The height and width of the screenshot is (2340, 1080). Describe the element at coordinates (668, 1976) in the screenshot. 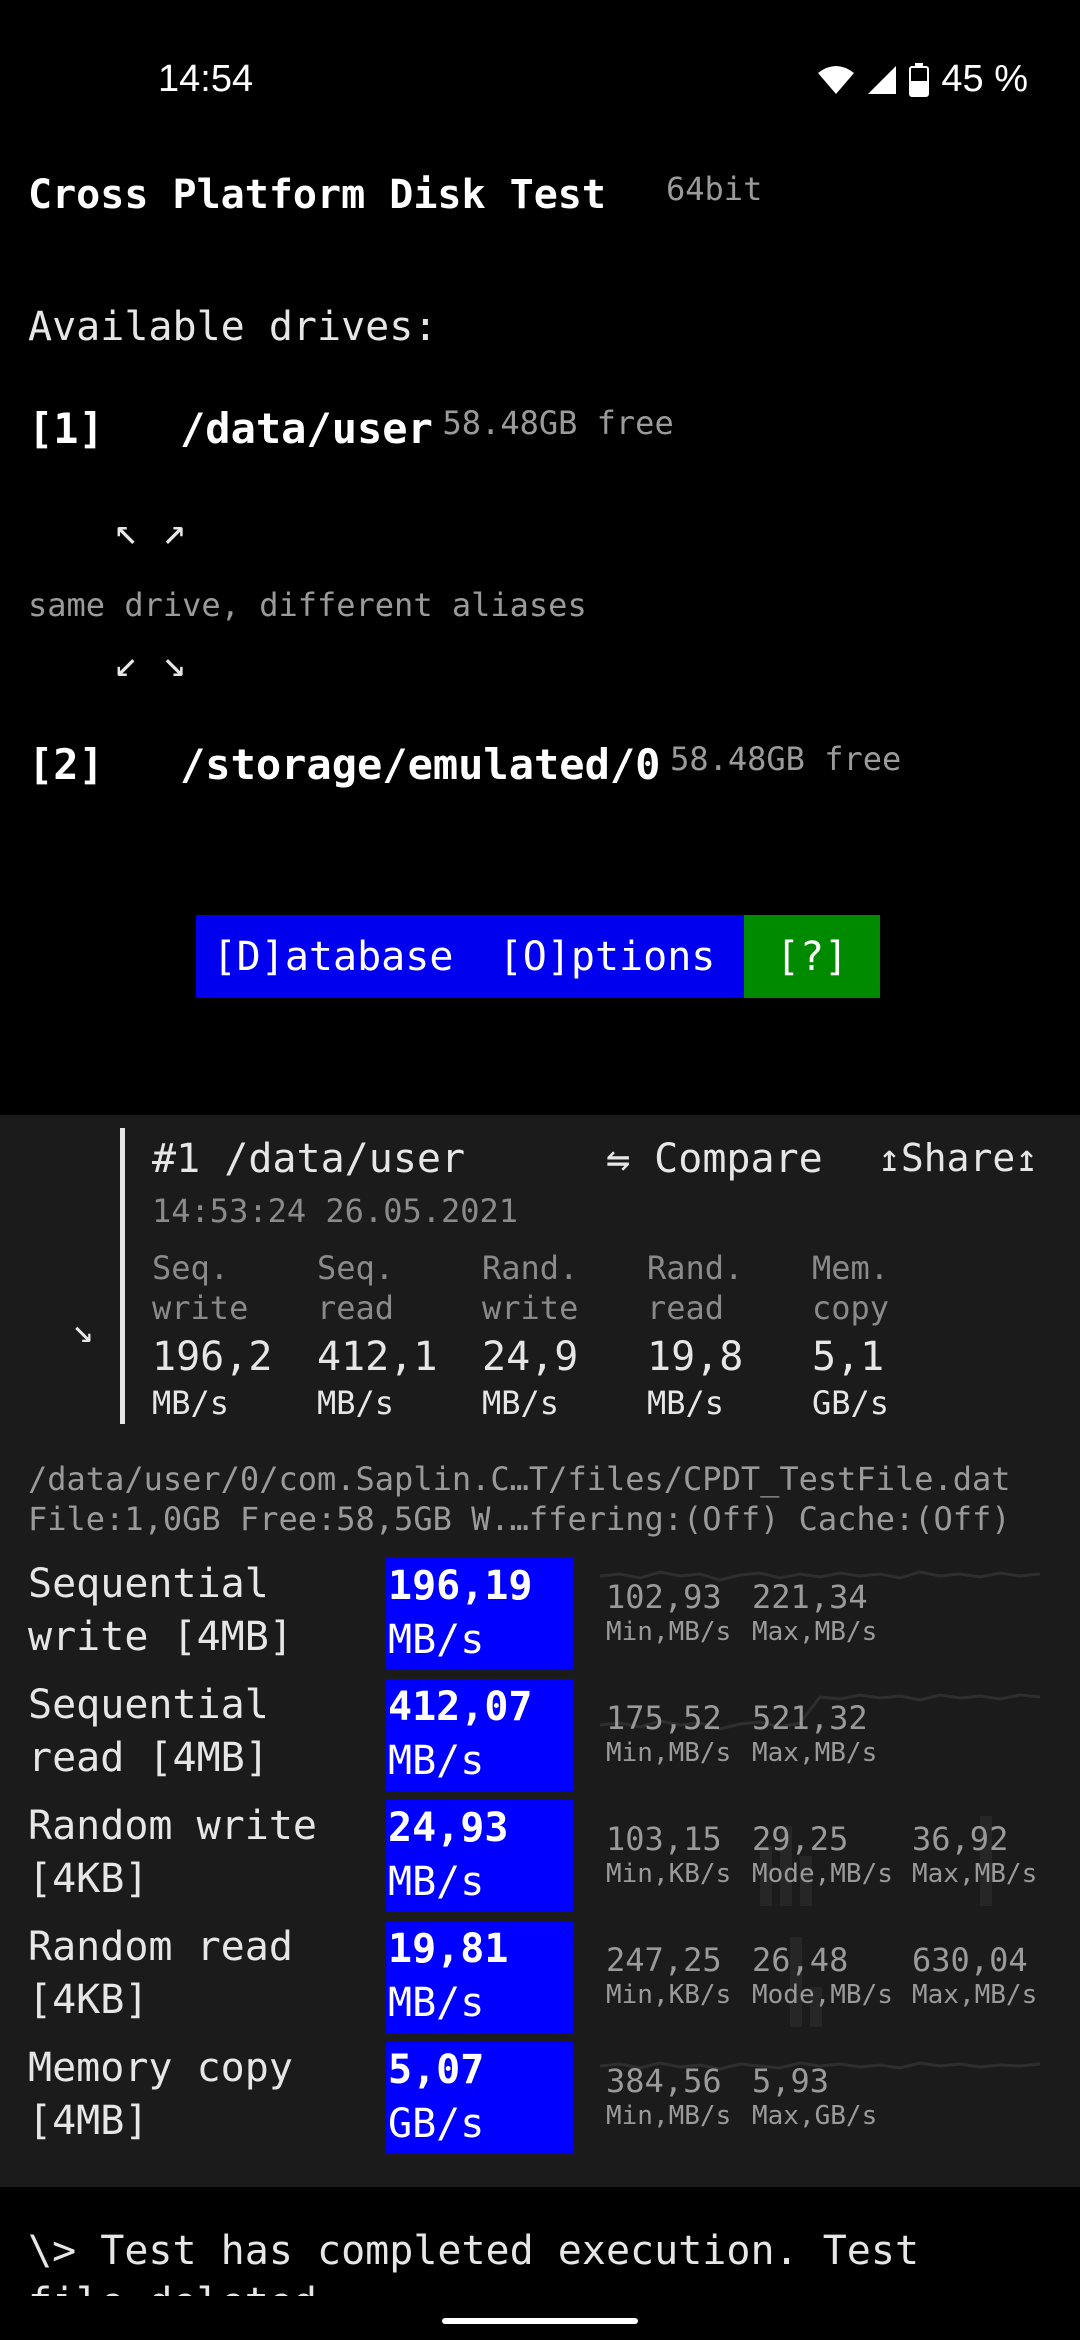

I see `test-stat: 247,25 Min,KB/s` at that location.